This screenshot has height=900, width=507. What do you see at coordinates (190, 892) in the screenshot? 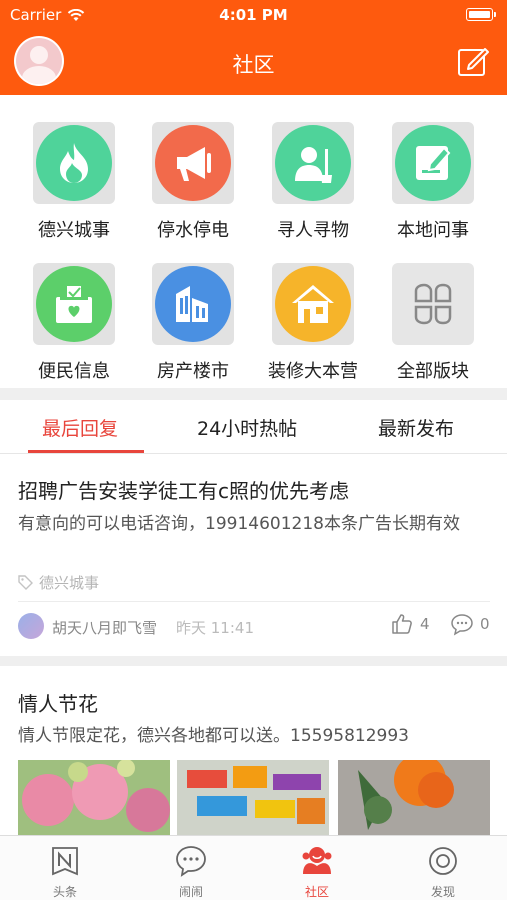
I see `nav-label: 闹闹` at bounding box center [190, 892].